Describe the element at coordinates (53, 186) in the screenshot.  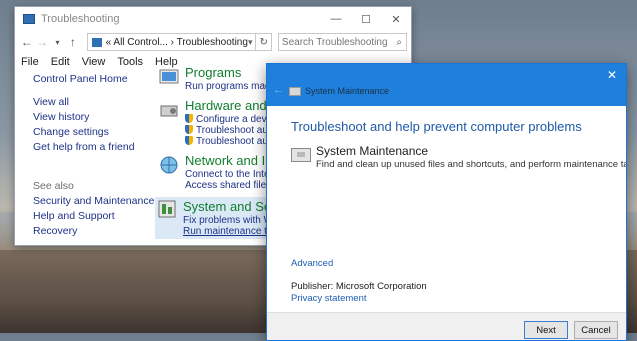
I see `see-also-label: See also` at that location.